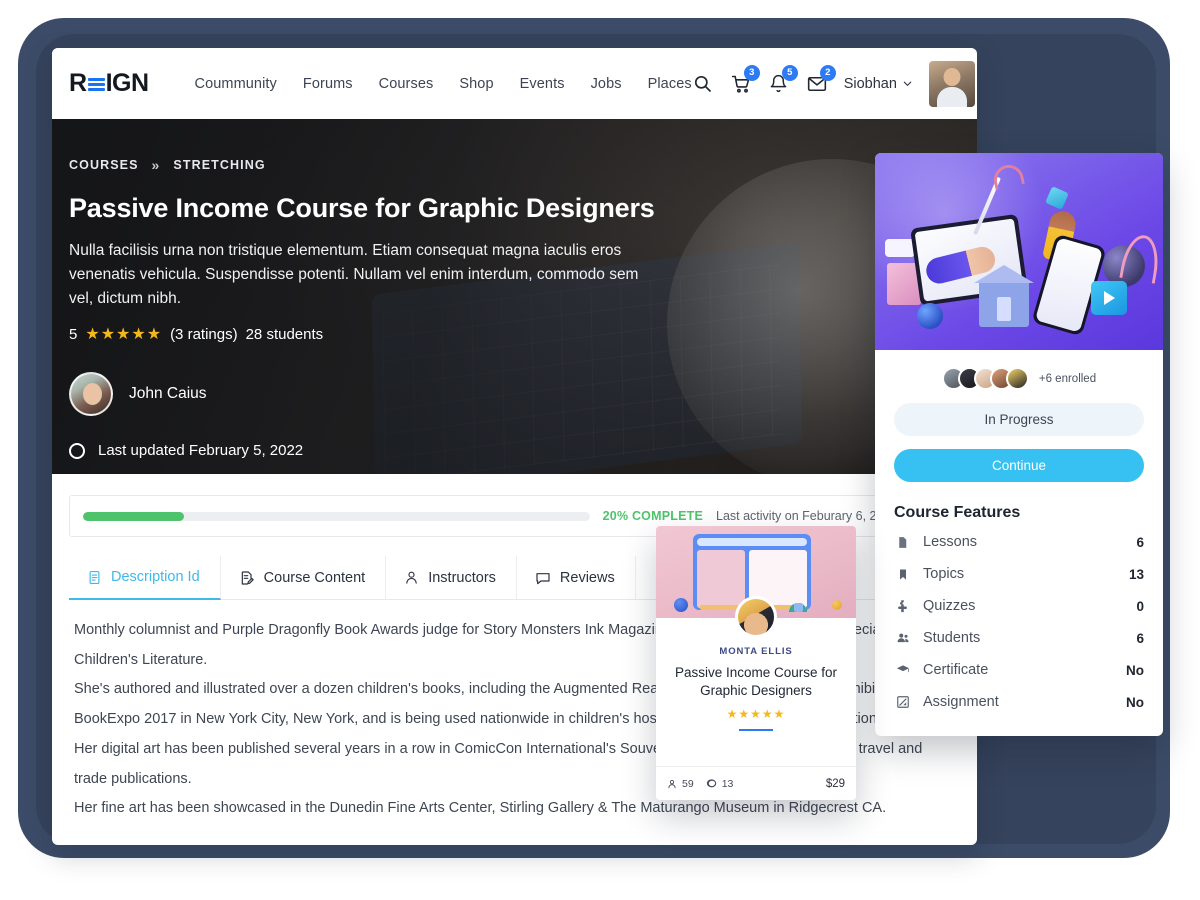 The width and height of the screenshot is (1200, 900). I want to click on illustration-house, so click(1004, 296).